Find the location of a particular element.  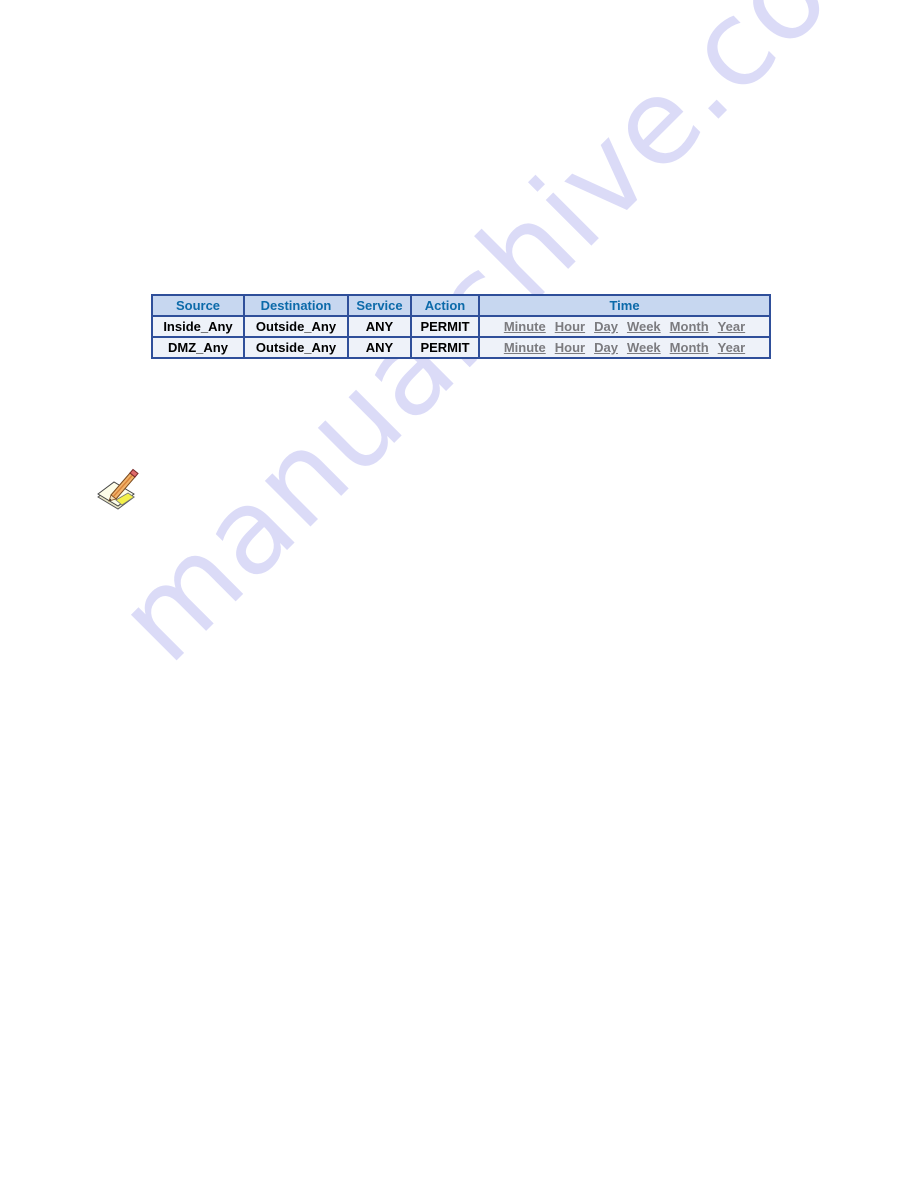

table-header-row: Source Destination Service Action Time is located at coordinates (461, 305).